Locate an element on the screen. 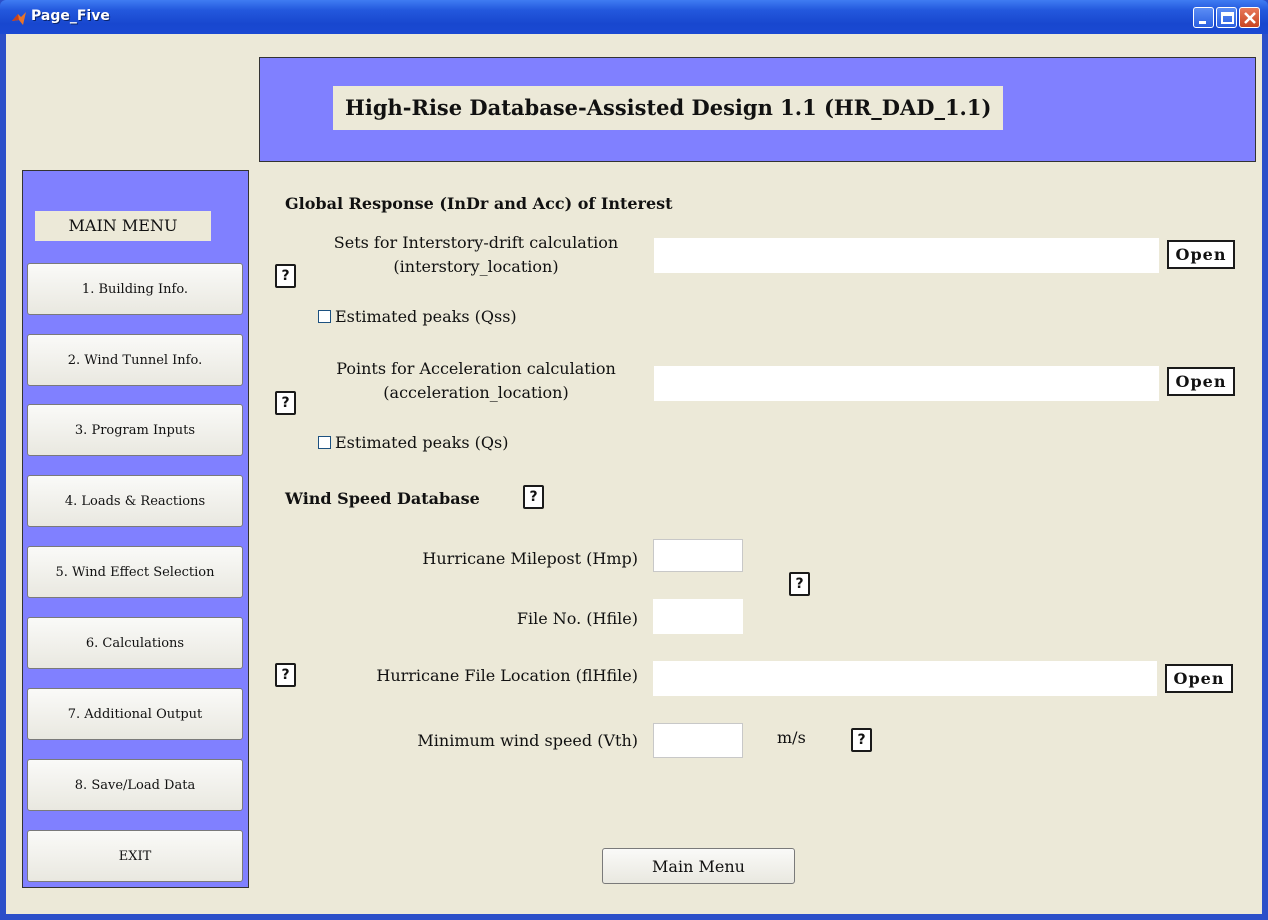 The width and height of the screenshot is (1268, 920). file-no-label: File No. (Hfile) is located at coordinates (577, 618).